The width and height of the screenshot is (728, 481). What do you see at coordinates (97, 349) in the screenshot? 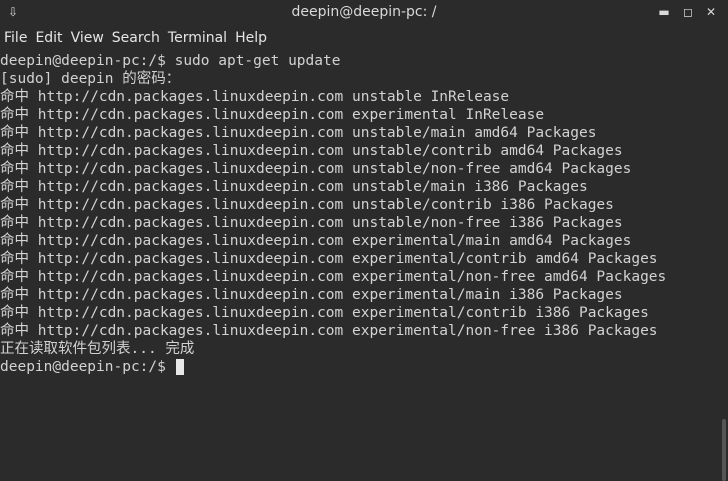
I see `terminal-line: 正在读取软件包列表... 完成` at bounding box center [97, 349].